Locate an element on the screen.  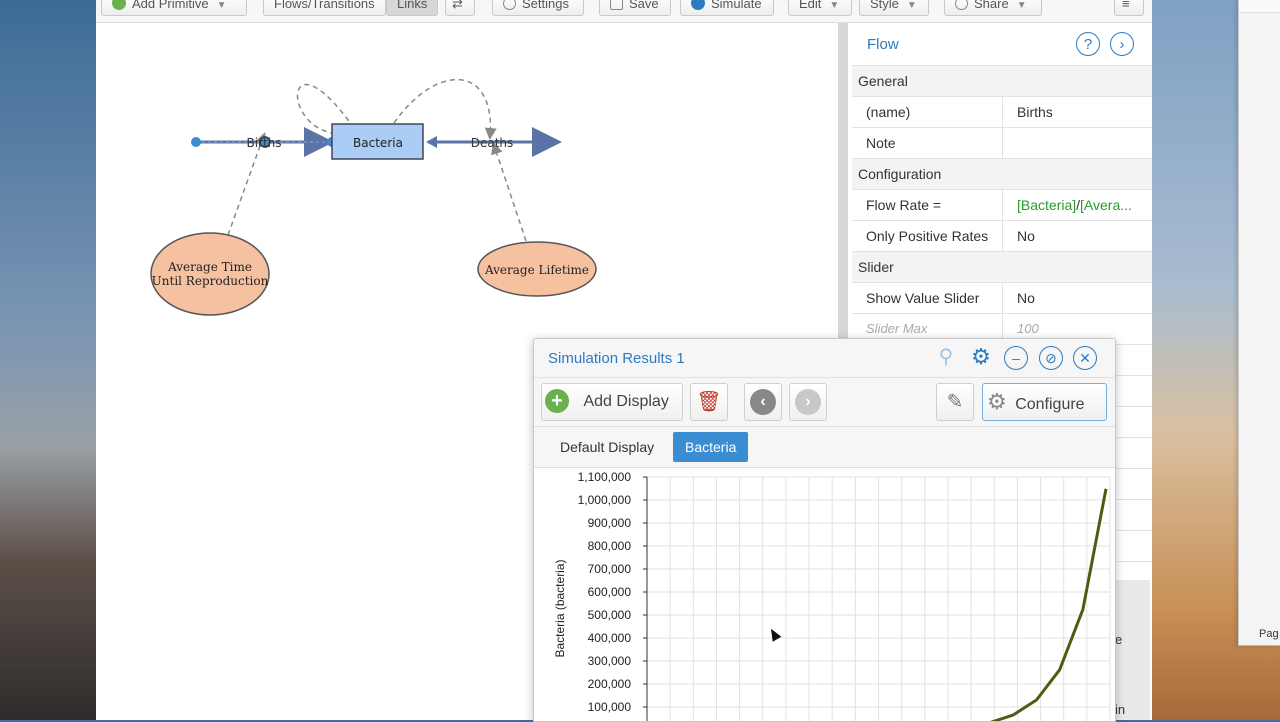
swap-icon: ⇄ is located at coordinates (457, 5).